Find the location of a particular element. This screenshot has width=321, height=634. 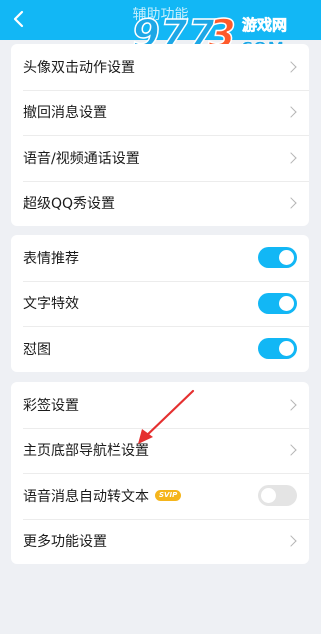

svip-badge: SVIP is located at coordinates (168, 496).